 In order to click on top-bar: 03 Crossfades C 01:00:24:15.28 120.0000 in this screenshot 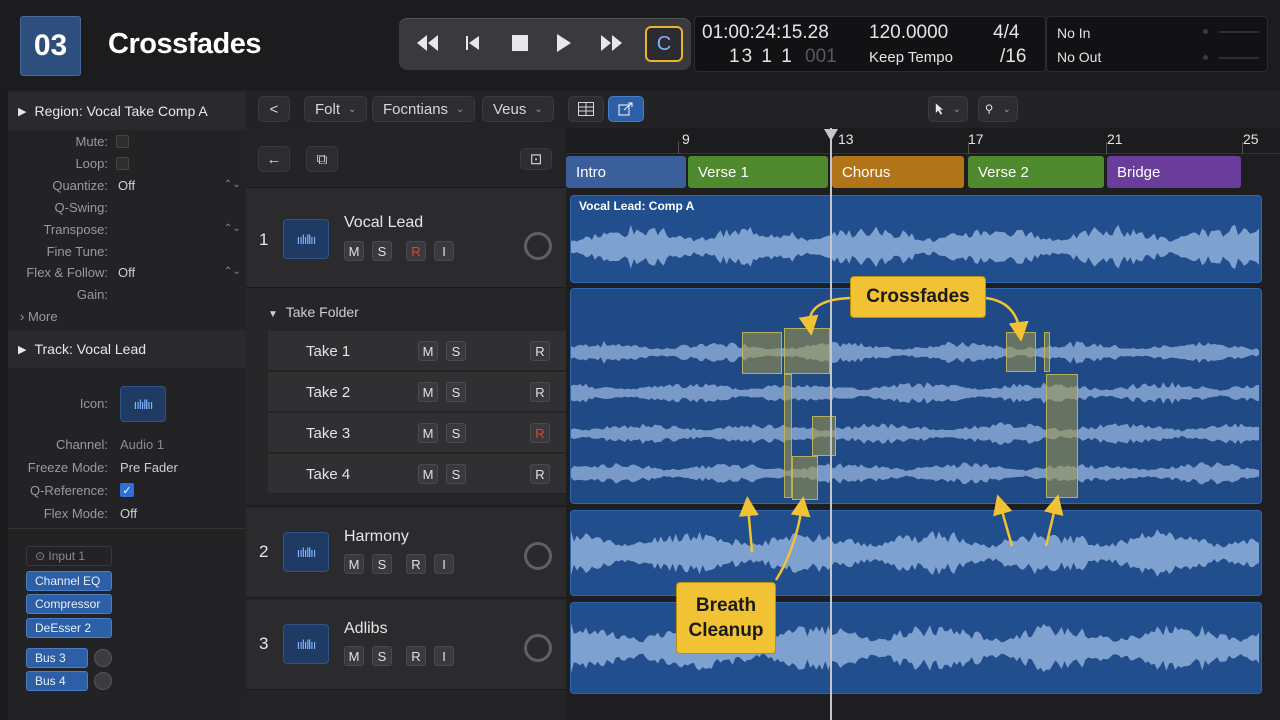, I will do `click(640, 45)`.